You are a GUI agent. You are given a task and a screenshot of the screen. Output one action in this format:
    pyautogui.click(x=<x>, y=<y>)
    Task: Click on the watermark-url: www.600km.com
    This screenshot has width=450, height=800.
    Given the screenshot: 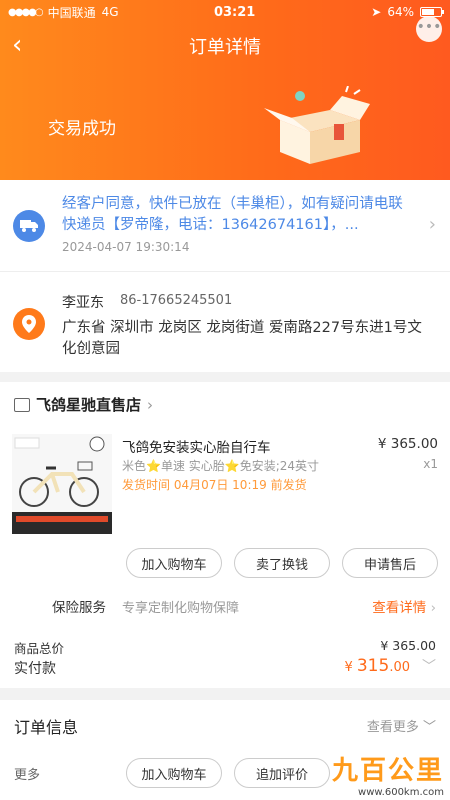 What is the action you would take?
    pyautogui.click(x=401, y=792)
    